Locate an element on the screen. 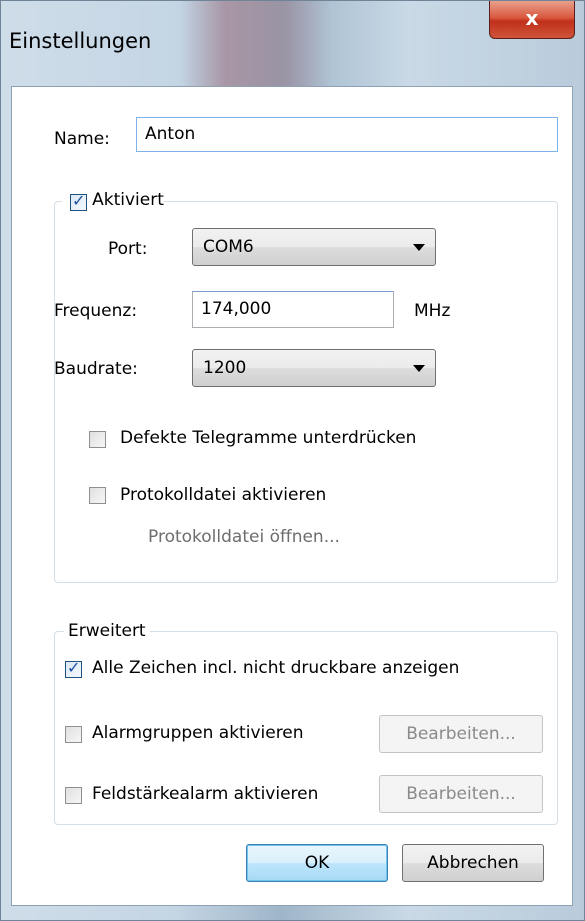 The width and height of the screenshot is (585, 921). window-title: Einstellungen is located at coordinates (80, 41).